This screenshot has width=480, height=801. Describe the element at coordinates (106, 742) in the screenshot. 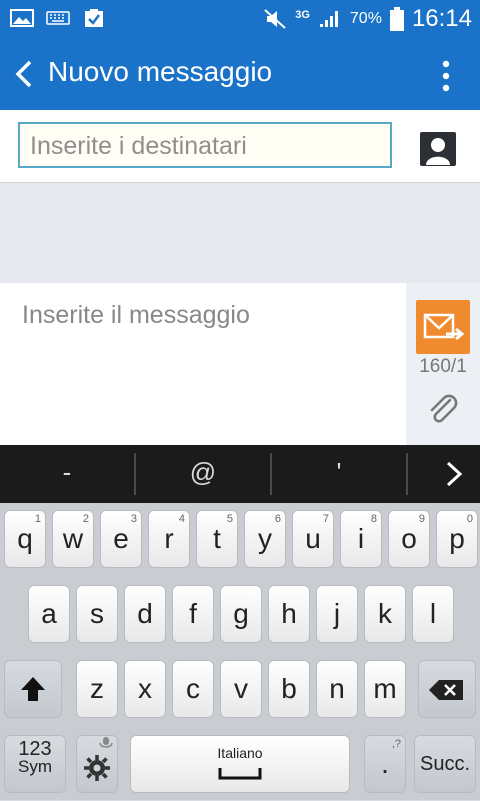

I see `microphone-icon` at that location.